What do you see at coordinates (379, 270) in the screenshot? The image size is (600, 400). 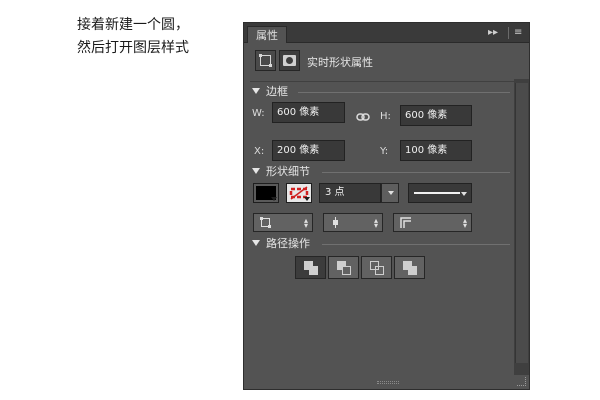 I see `intersect-shape-areas-icon-part` at bounding box center [379, 270].